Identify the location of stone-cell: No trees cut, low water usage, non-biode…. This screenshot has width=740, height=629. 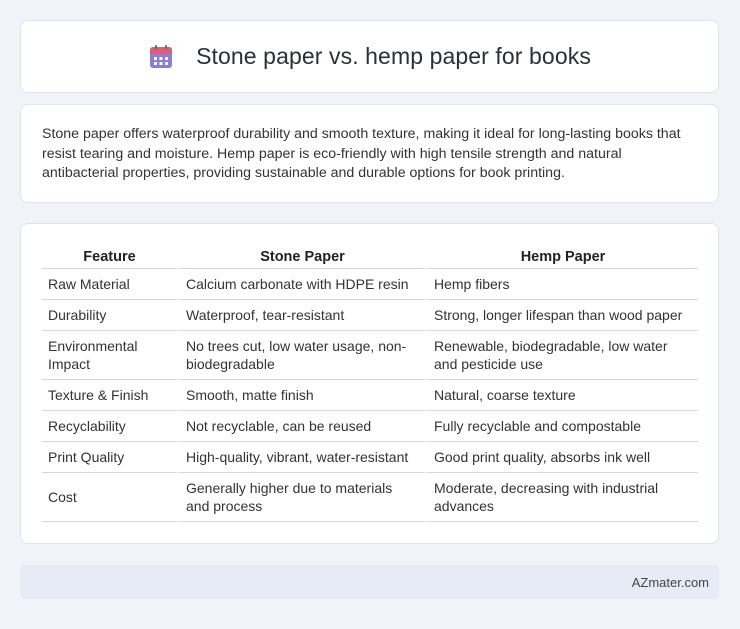
(301, 355).